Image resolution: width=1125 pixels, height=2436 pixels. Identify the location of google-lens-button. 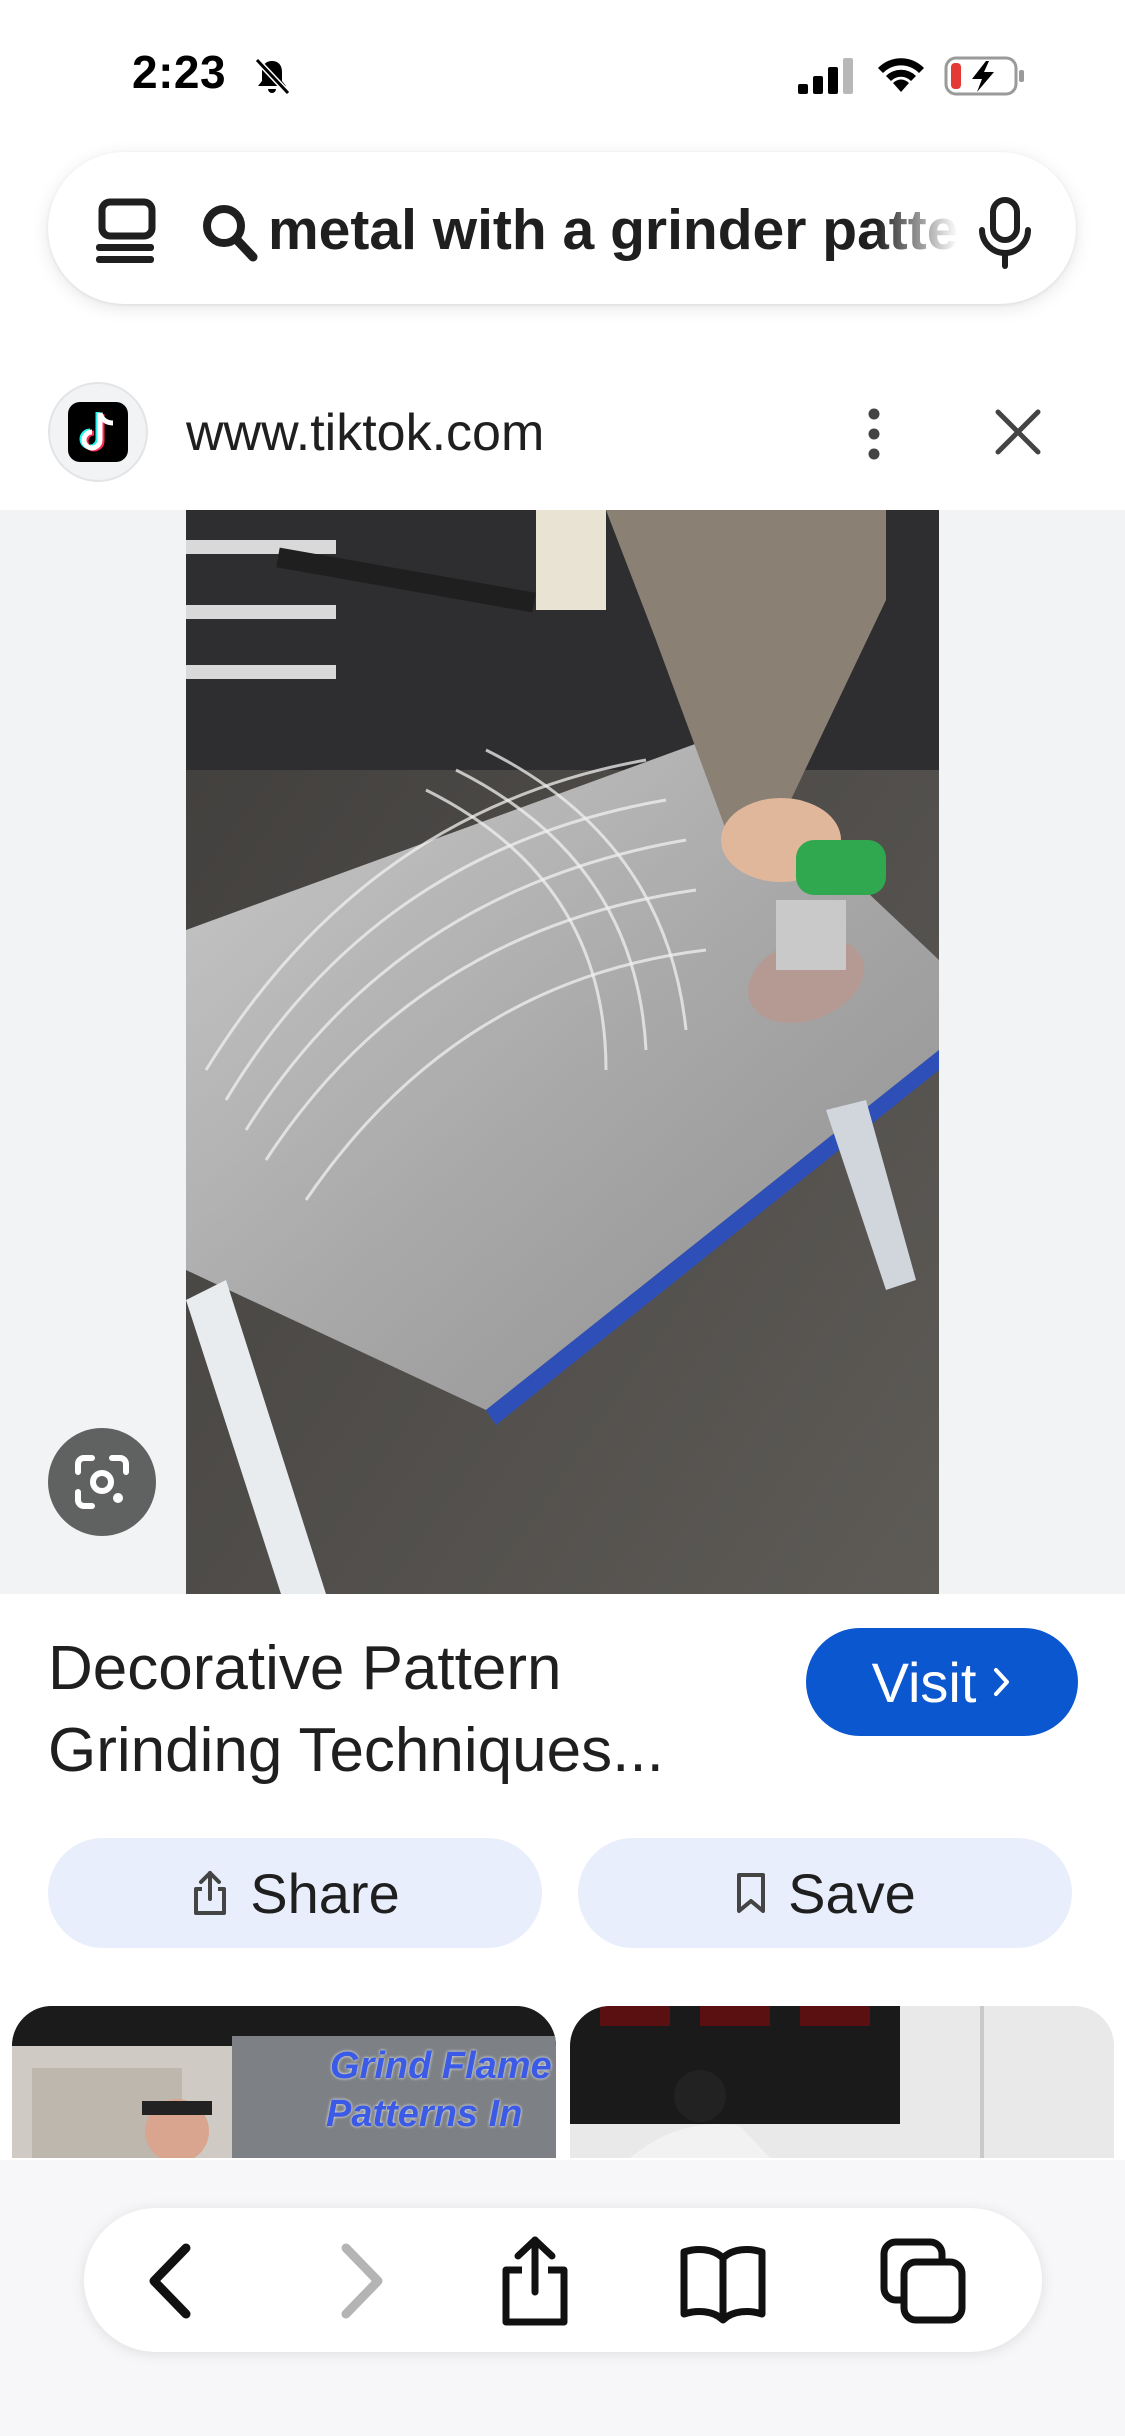
(102, 1482).